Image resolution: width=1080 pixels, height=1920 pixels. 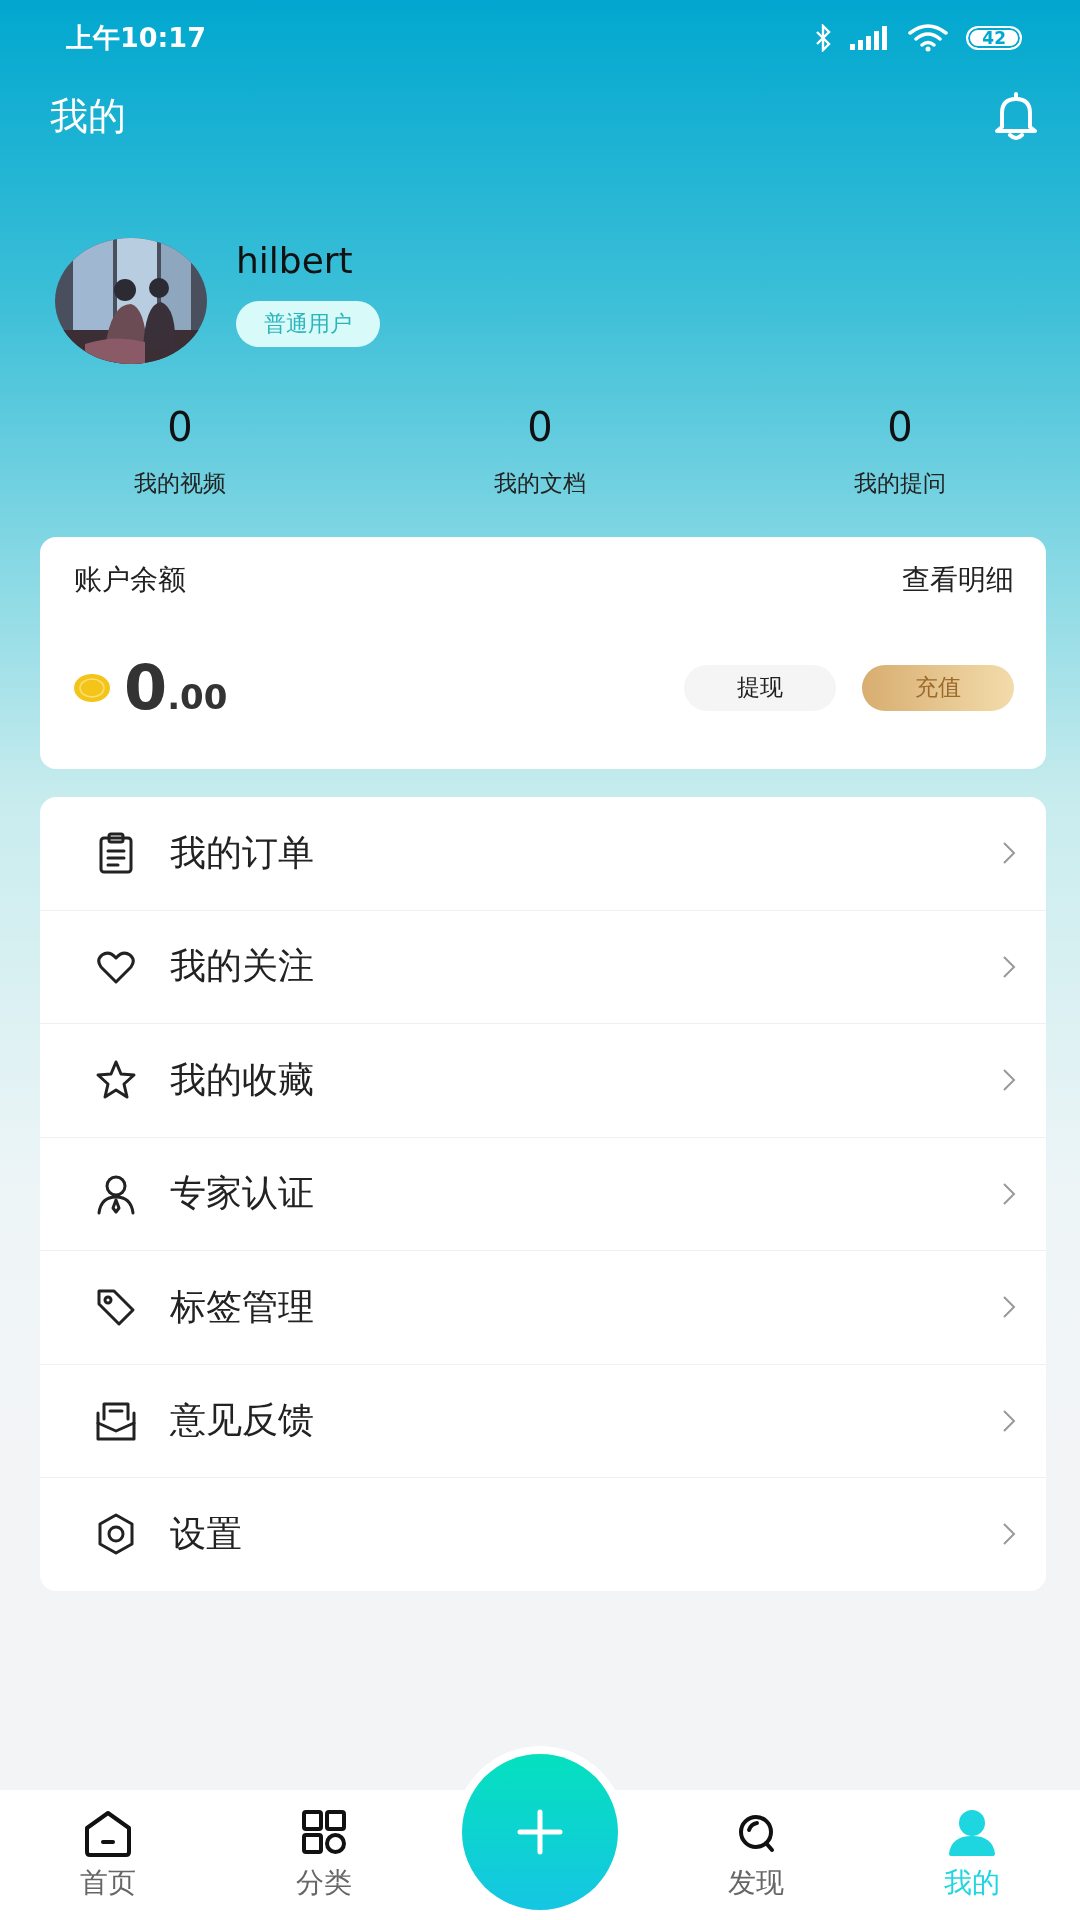 I want to click on details-link: 查看明细, so click(x=958, y=580).